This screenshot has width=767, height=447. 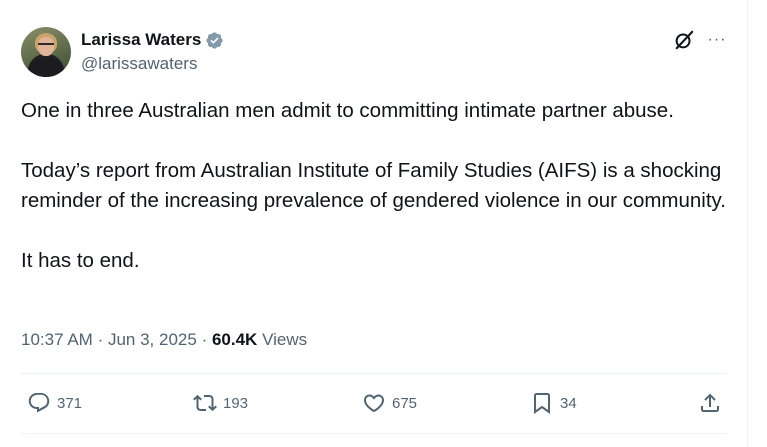 I want to click on avatar, so click(x=46, y=52).